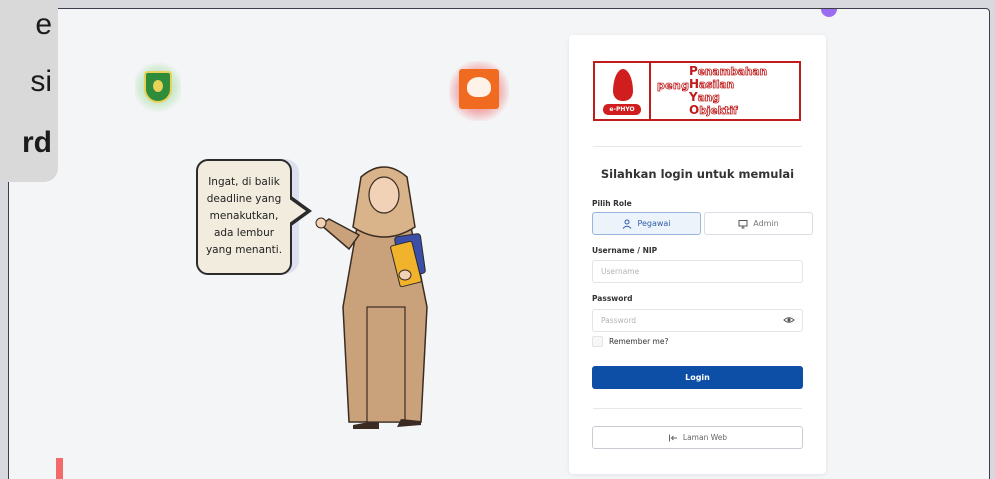 The image size is (995, 479). Describe the element at coordinates (43, 24) in the screenshot. I see `overlay-text: e` at that location.